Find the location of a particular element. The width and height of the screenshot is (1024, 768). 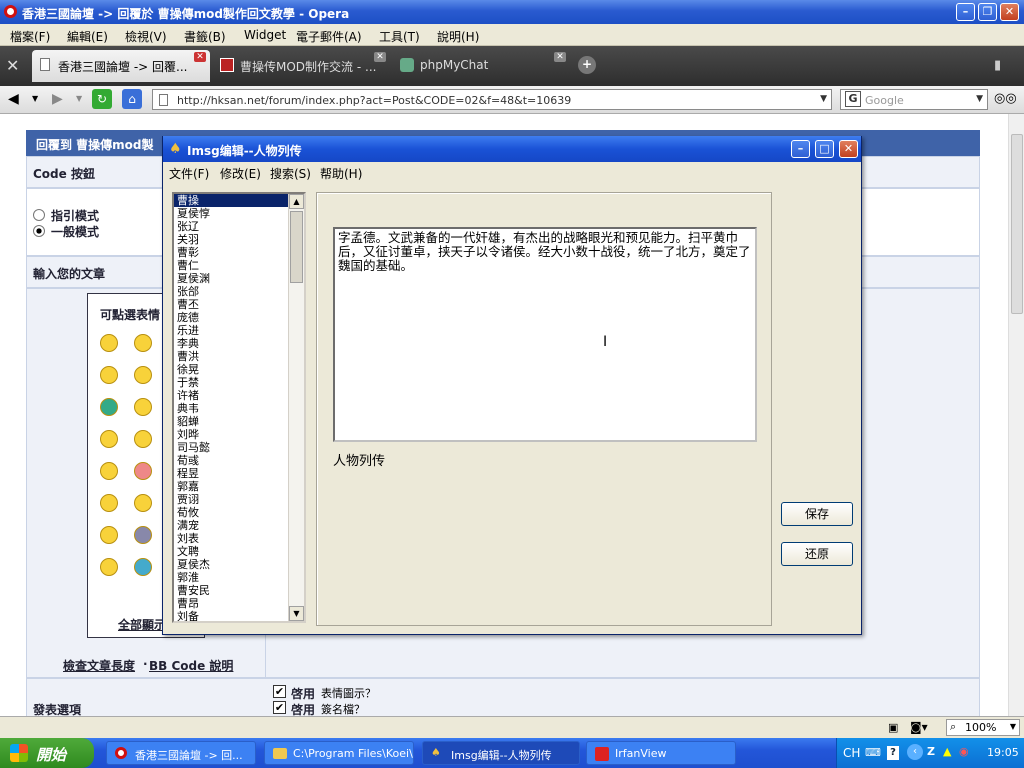

back-history-icon: ▼ is located at coordinates (35, 98).